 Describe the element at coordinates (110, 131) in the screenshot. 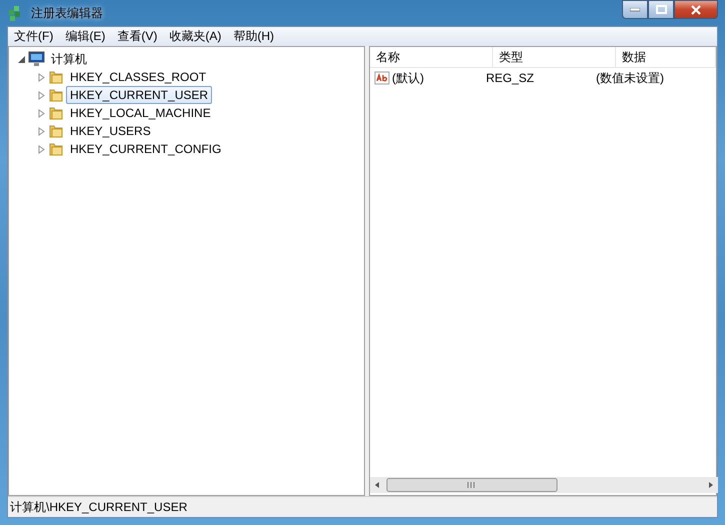

I see `tree-item: HKEY_USERS` at that location.